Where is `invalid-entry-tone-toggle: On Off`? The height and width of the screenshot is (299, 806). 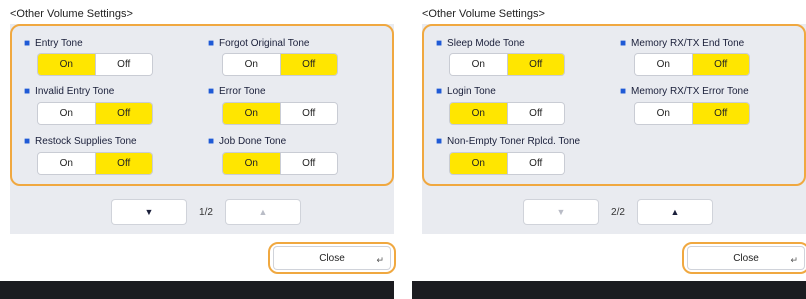 invalid-entry-tone-toggle: On Off is located at coordinates (95, 113).